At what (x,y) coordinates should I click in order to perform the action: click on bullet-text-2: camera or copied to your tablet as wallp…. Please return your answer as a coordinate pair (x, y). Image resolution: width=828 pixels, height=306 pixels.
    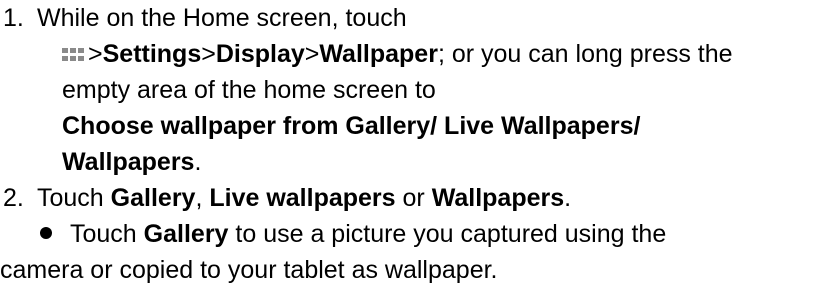
    Looking at the image, I should click on (249, 270).